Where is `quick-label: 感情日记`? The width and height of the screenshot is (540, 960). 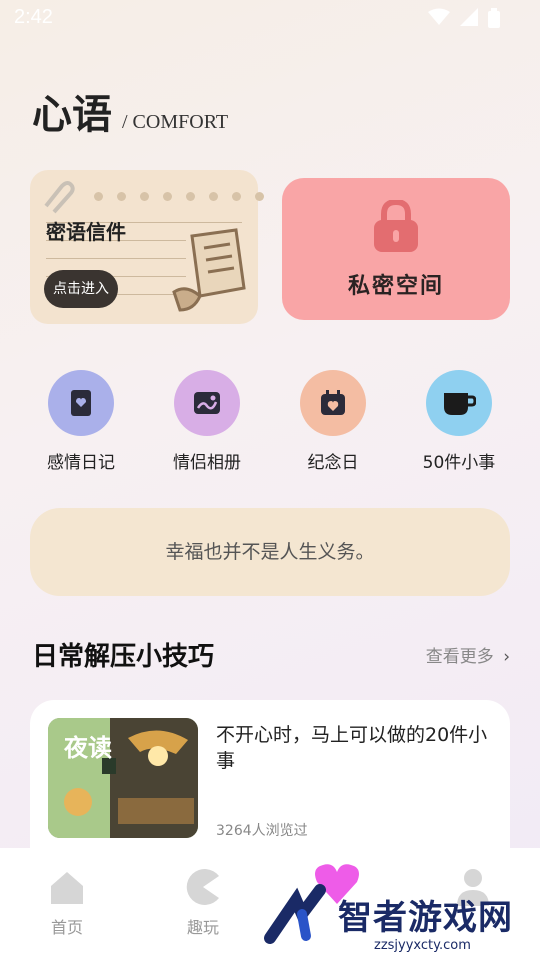
quick-label: 感情日记 is located at coordinates (81, 463).